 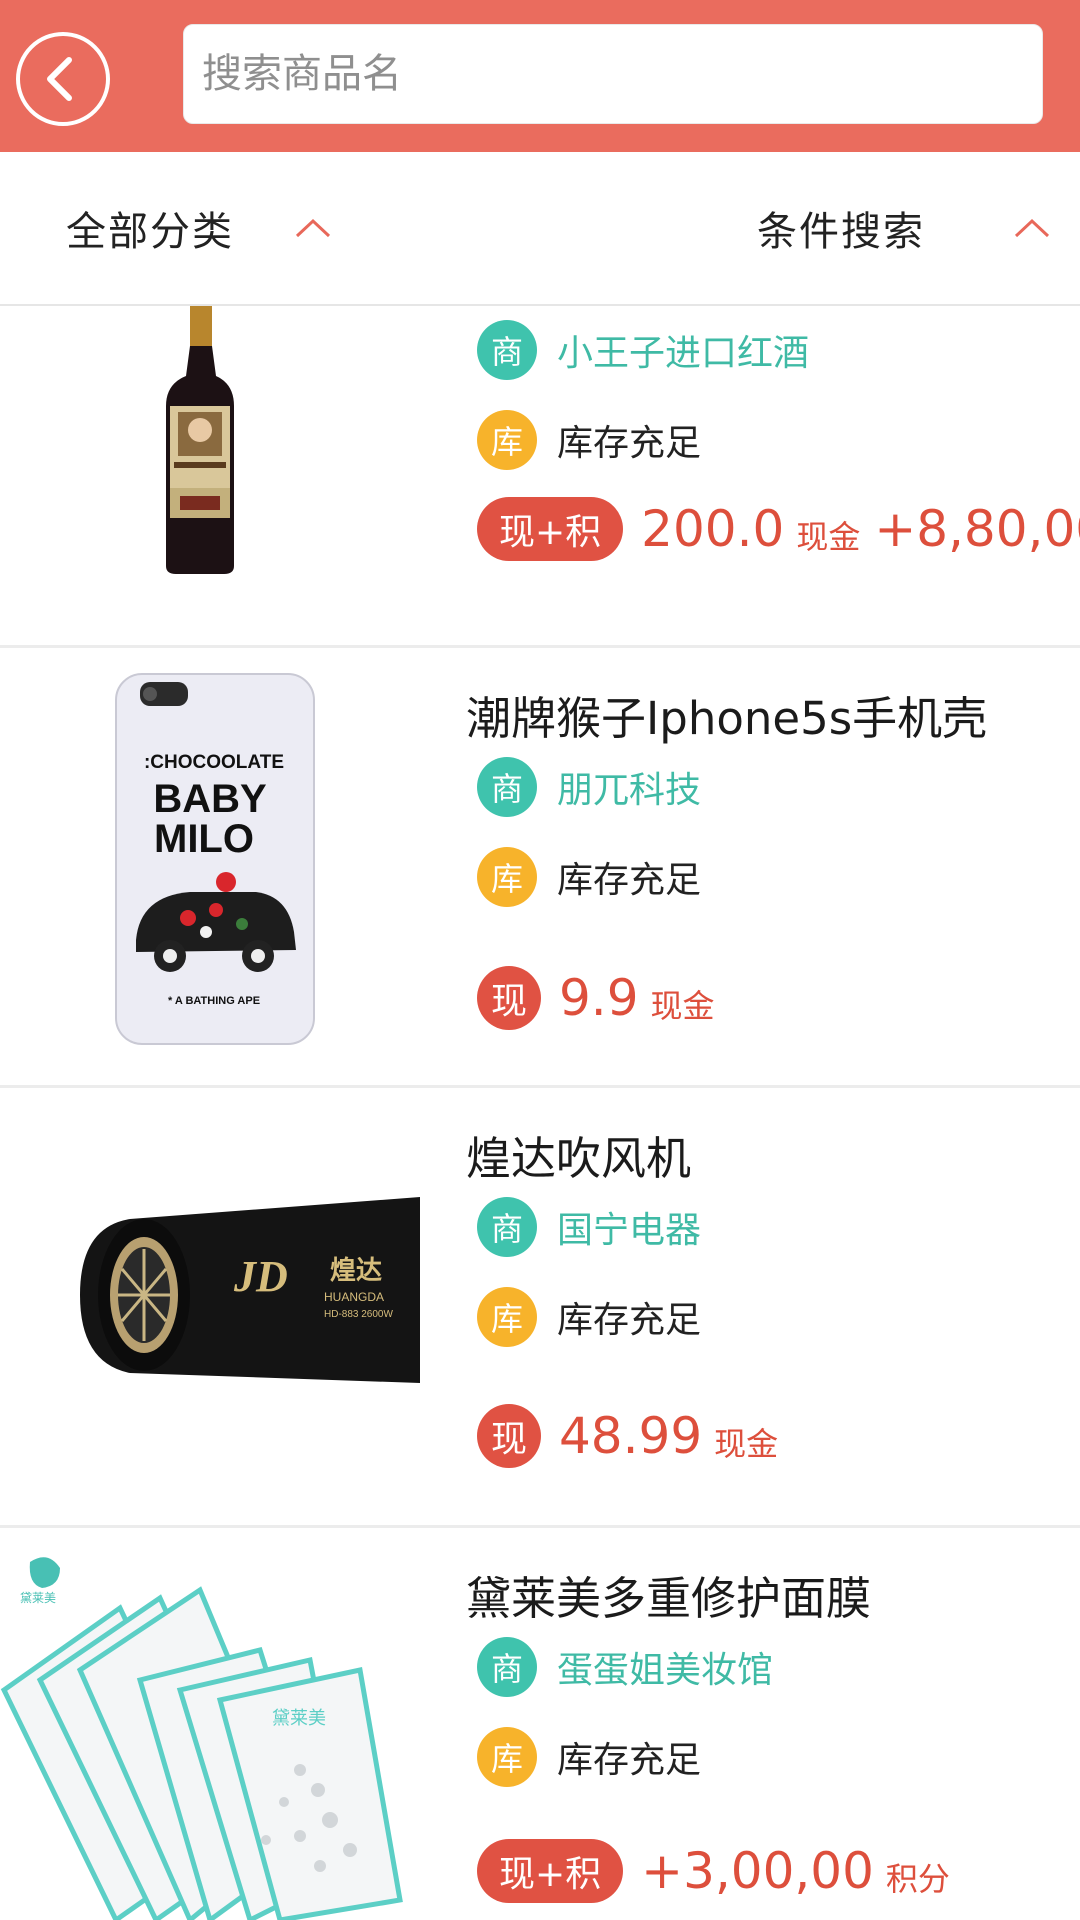 I want to click on shop-name: 国宁电器, so click(x=629, y=1227).